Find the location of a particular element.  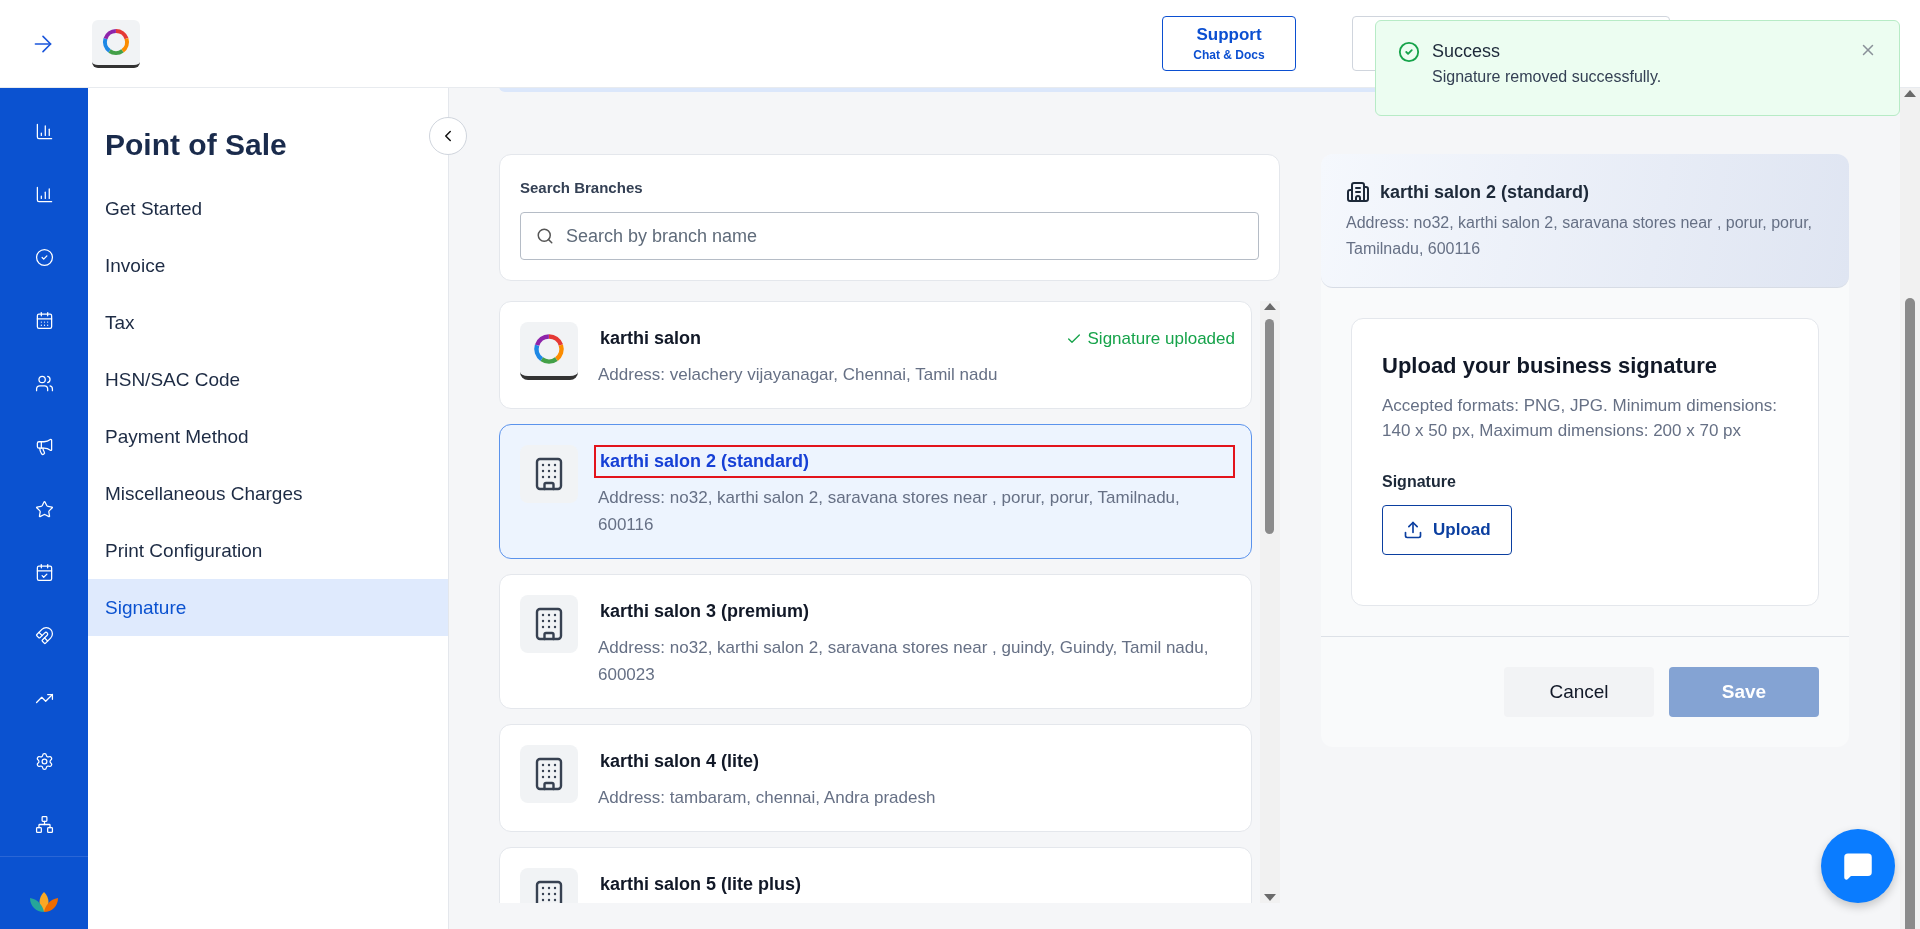

menu-item: HSN/SAC Code is located at coordinates (268, 379).